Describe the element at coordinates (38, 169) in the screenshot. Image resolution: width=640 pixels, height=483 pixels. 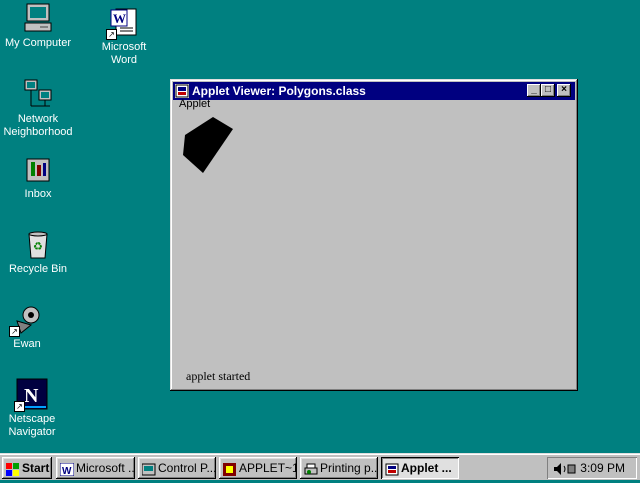
I see `inbox-icon` at that location.